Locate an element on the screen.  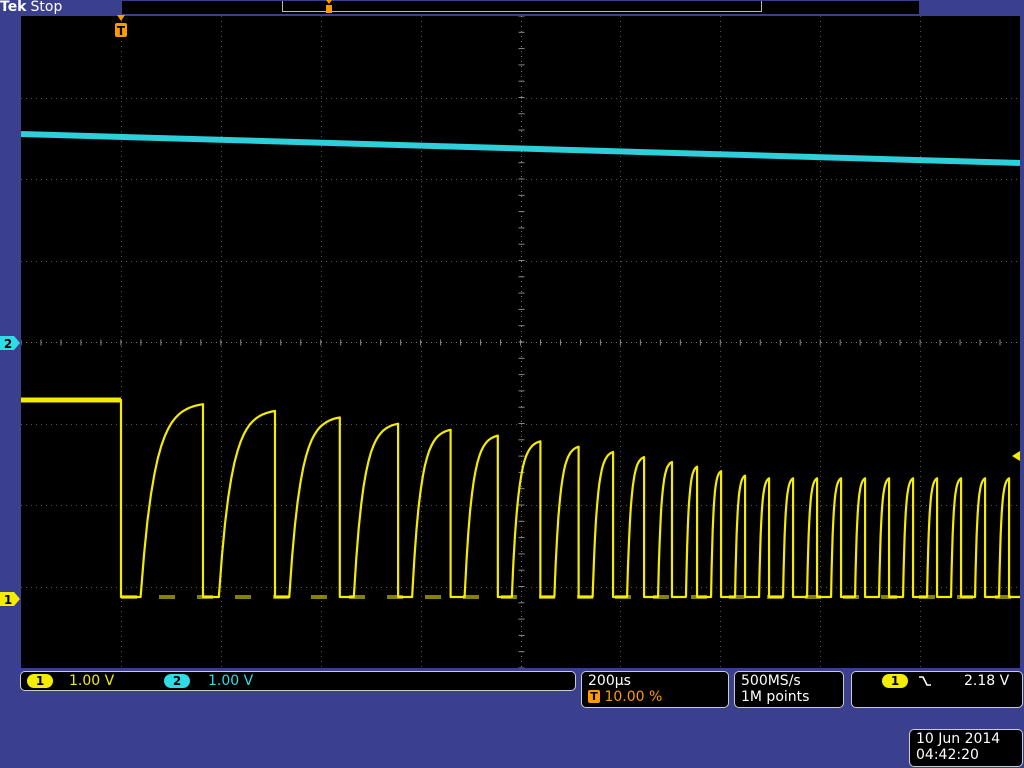
trigger-level-marker is located at coordinates (1016, 456).